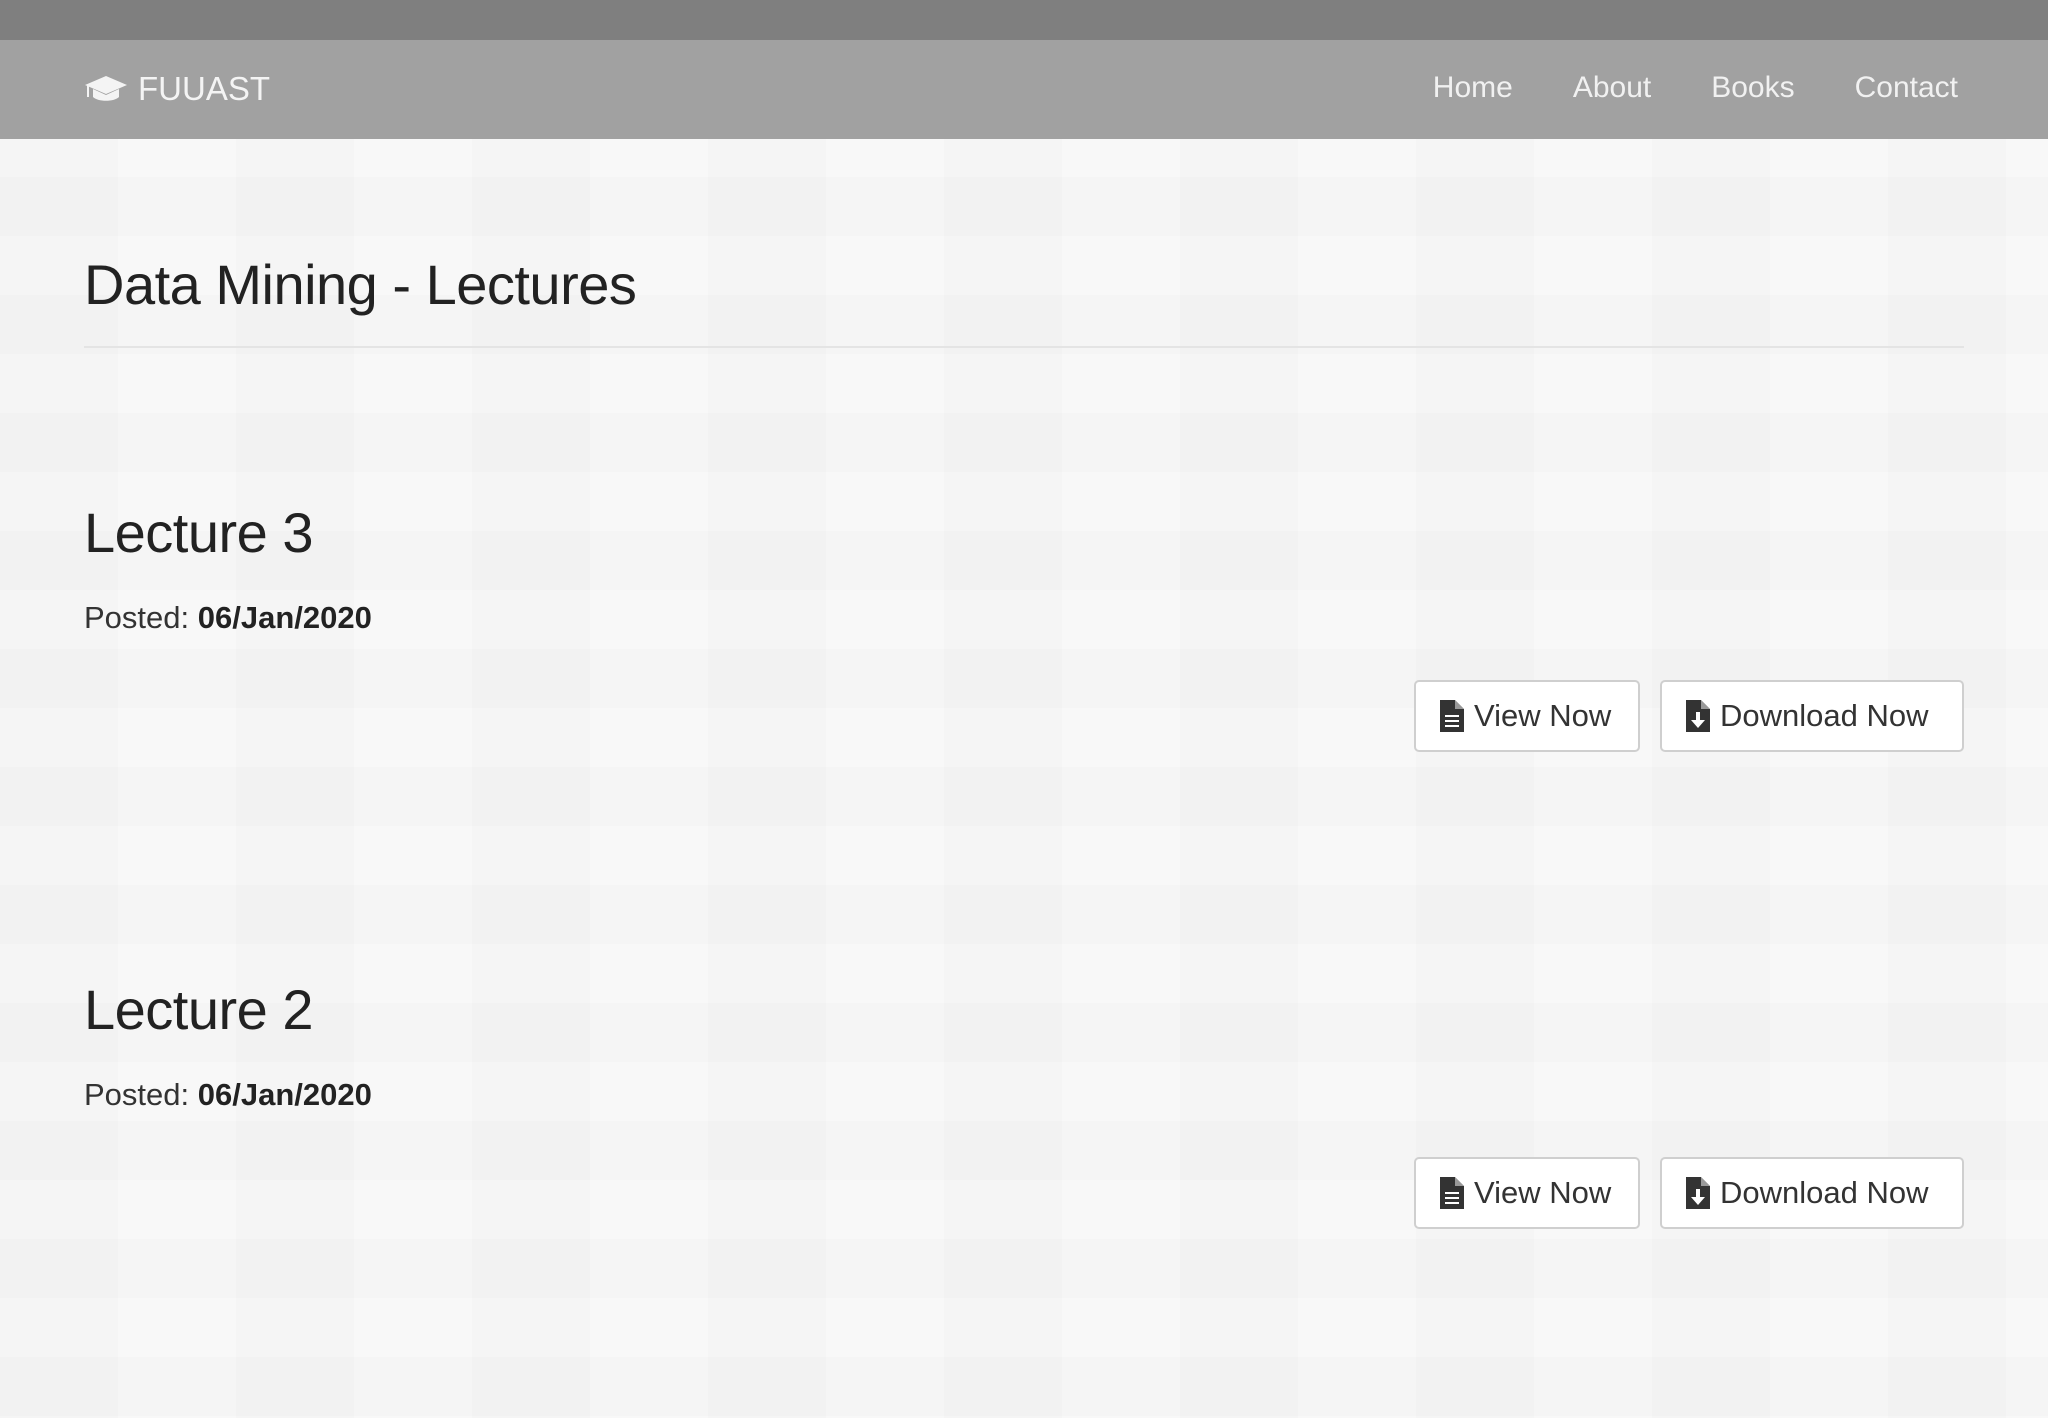 This screenshot has height=1418, width=2048. What do you see at coordinates (204, 88) in the screenshot?
I see `brand-name: FUUAST` at bounding box center [204, 88].